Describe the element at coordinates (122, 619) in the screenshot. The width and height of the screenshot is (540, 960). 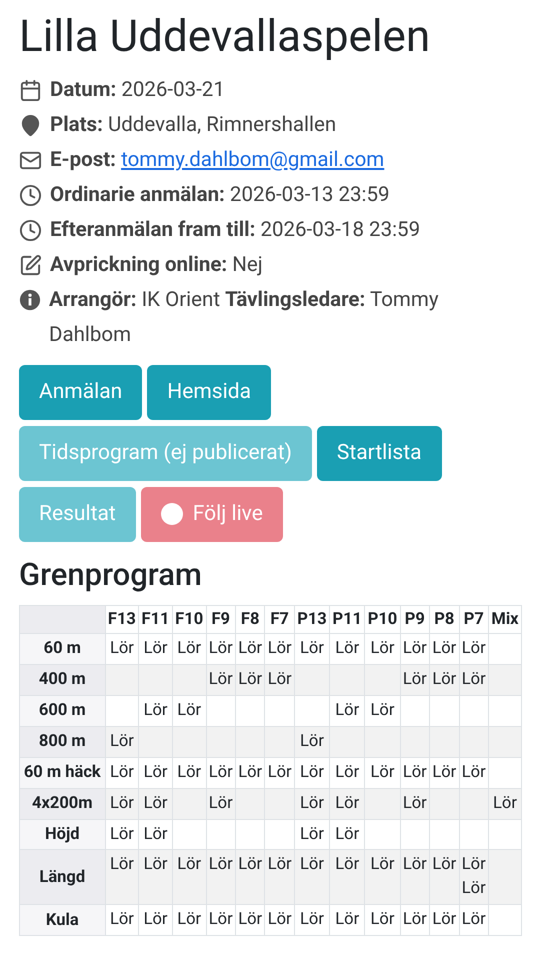
I see `column-header: F13` at that location.